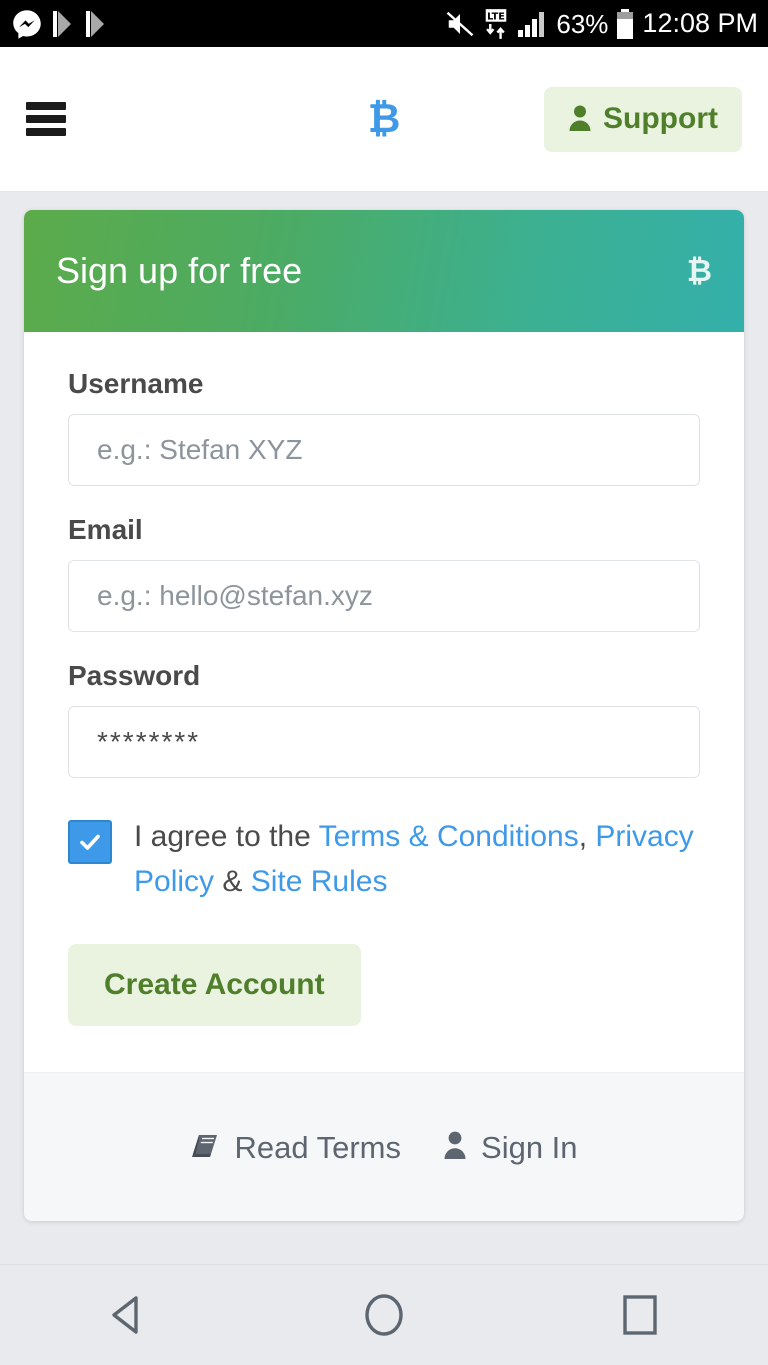  I want to click on email-input, so click(384, 596).